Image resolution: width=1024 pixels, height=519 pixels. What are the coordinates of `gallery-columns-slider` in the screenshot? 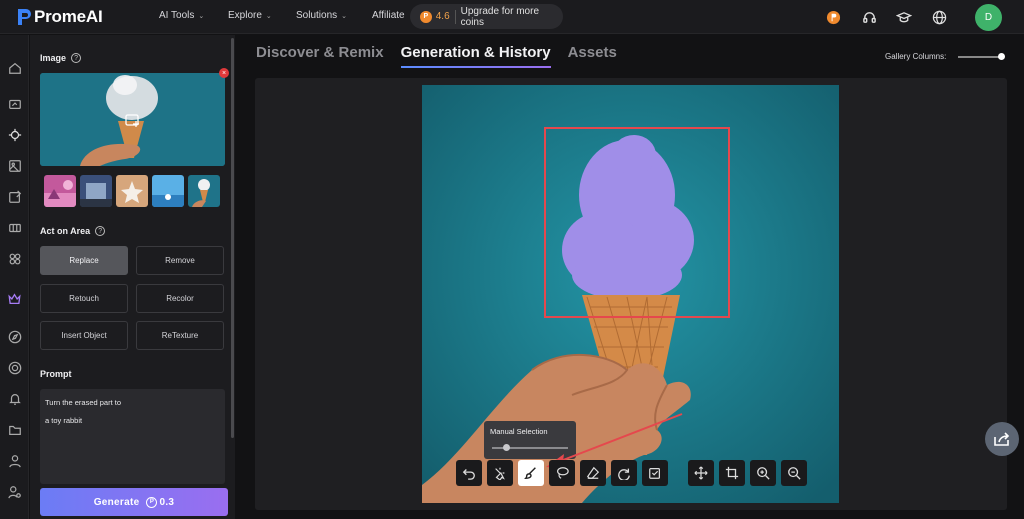 It's located at (980, 57).